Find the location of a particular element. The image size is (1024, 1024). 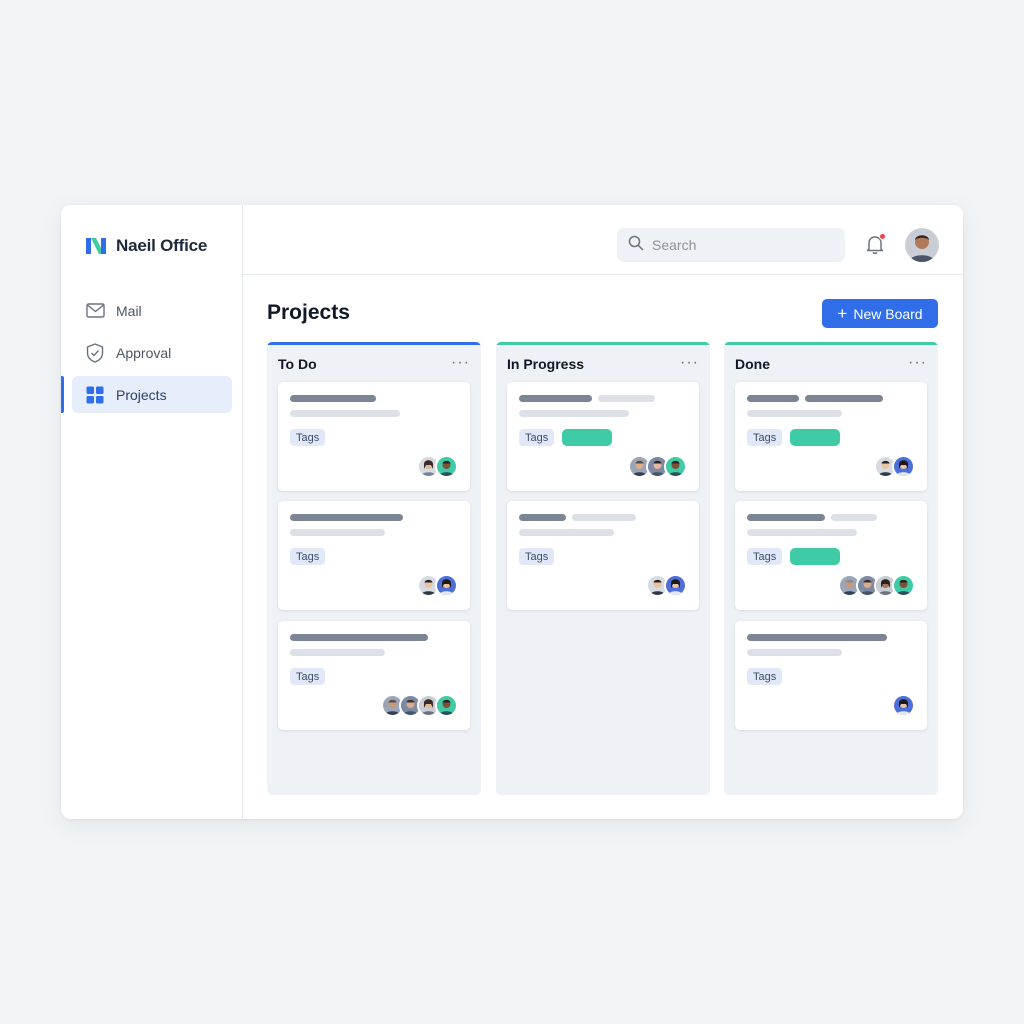

sidebar-nav: Mail Approval Projects is located at coordinates (152, 355).